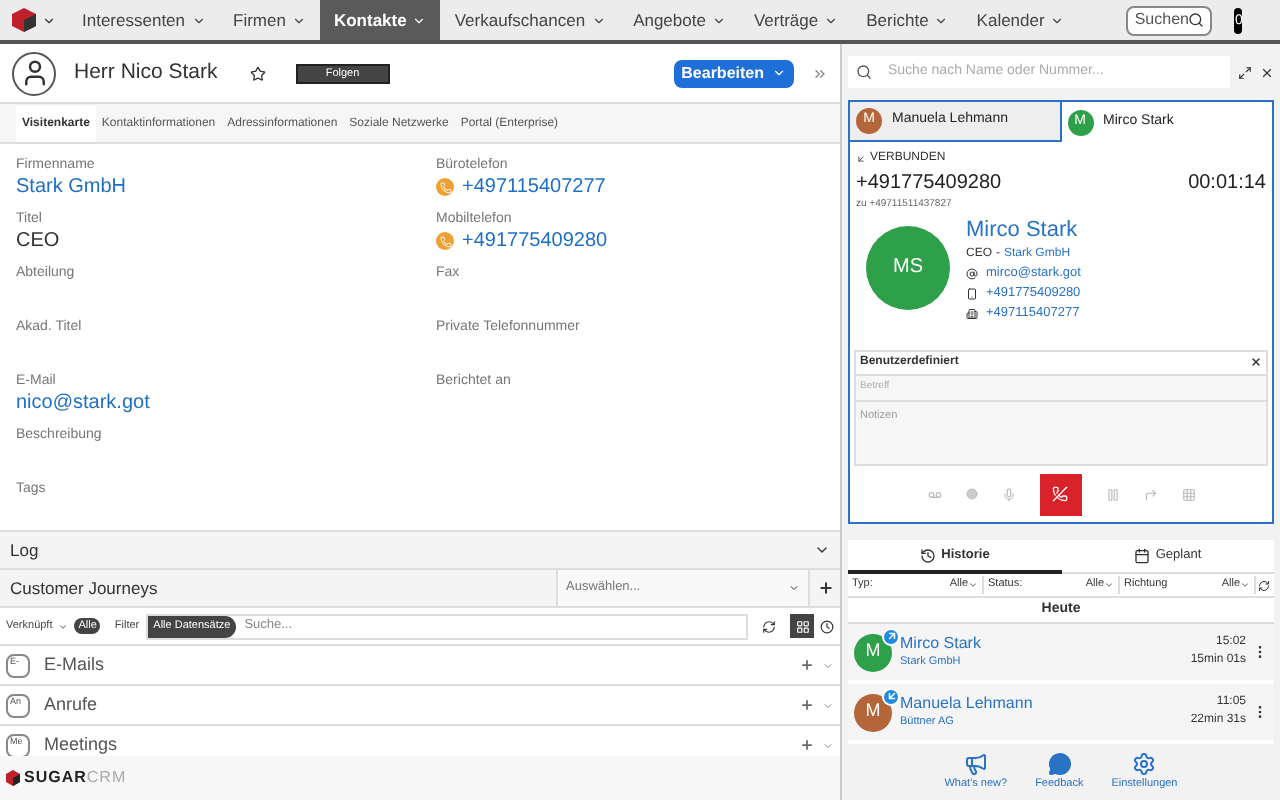  I want to click on incoming-call-badge, so click(891, 696).